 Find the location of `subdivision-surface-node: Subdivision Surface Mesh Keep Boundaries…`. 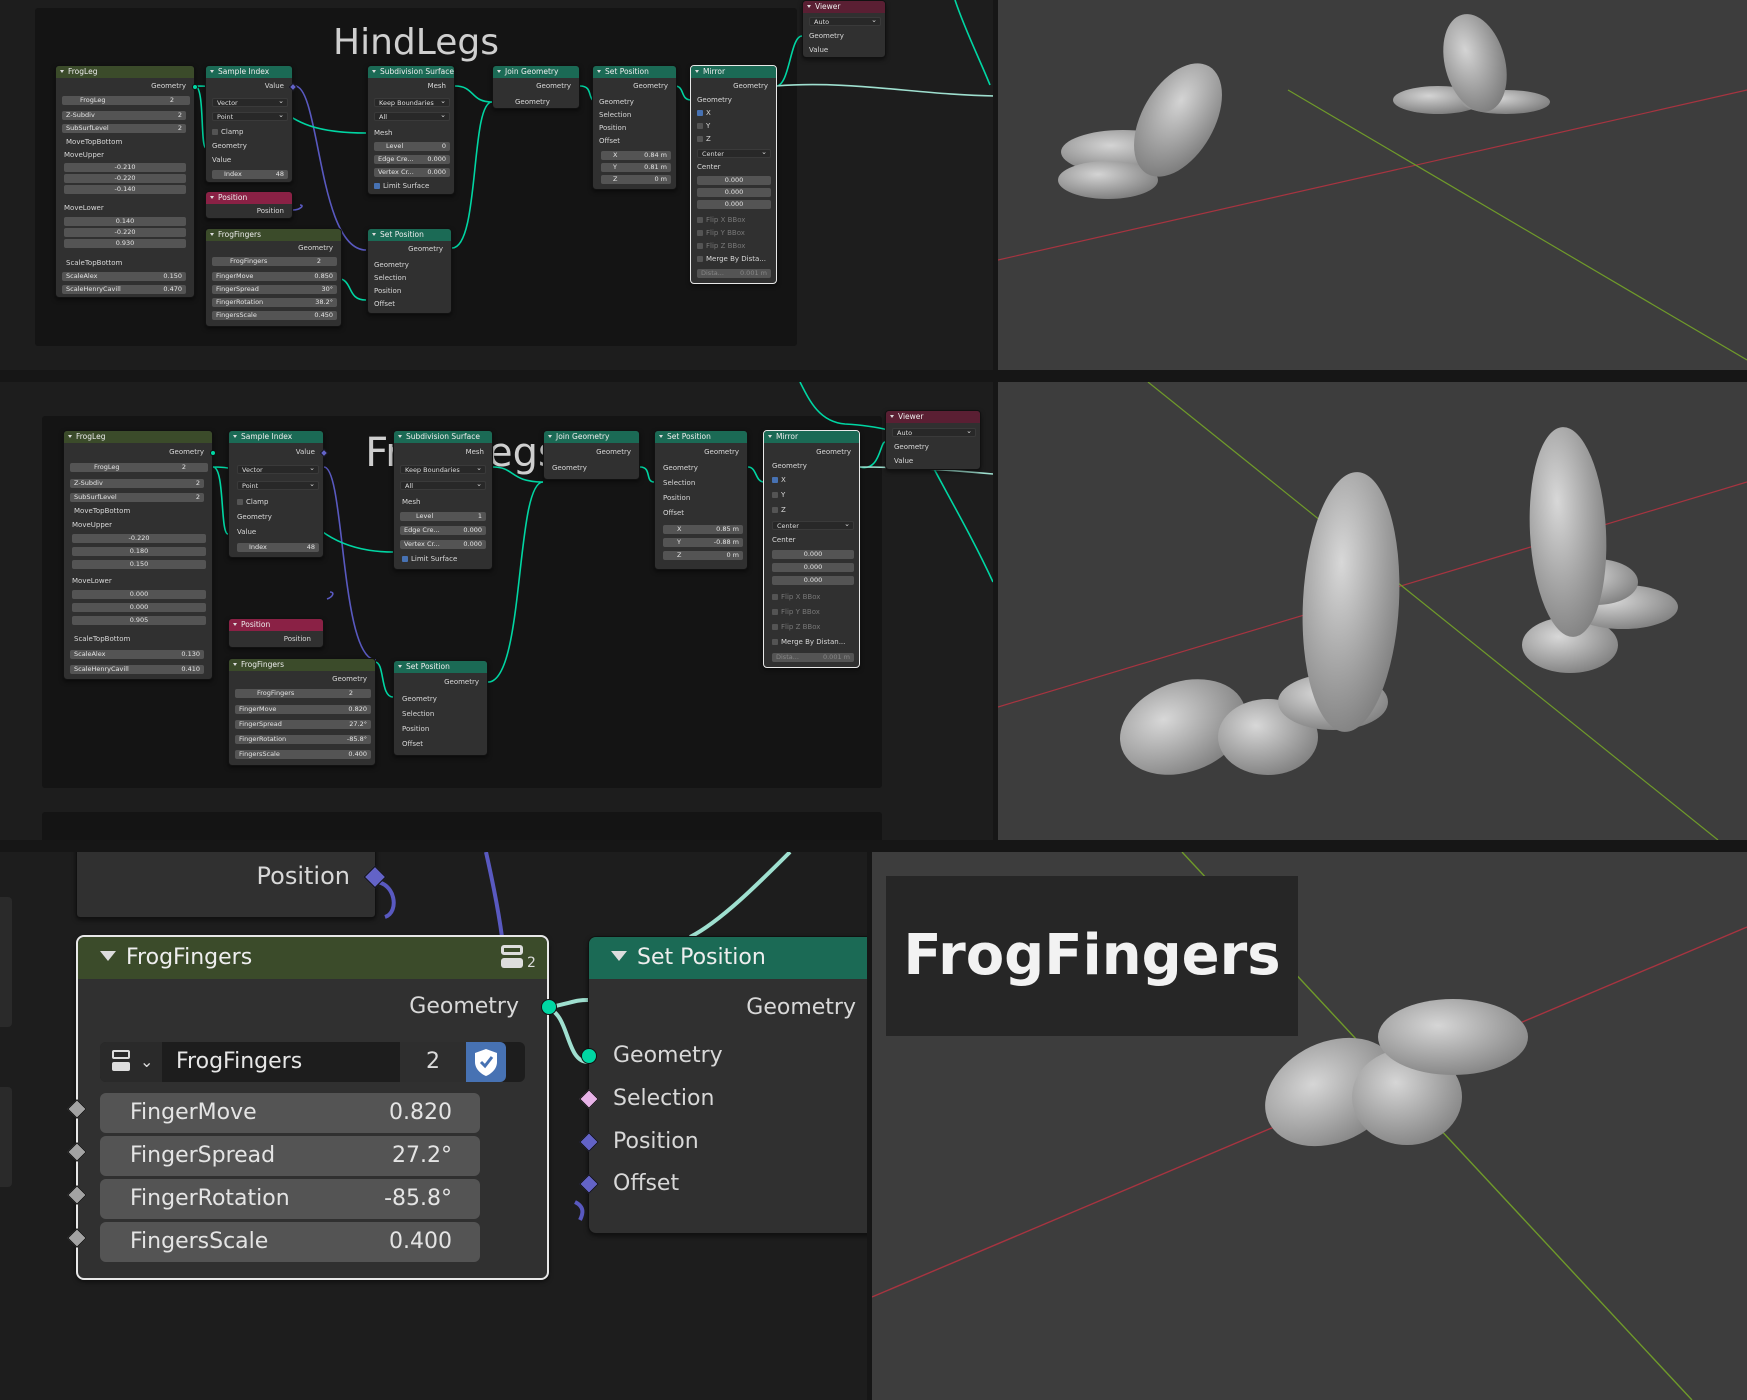

subdivision-surface-node: Subdivision Surface Mesh Keep Boundaries… is located at coordinates (411, 130).